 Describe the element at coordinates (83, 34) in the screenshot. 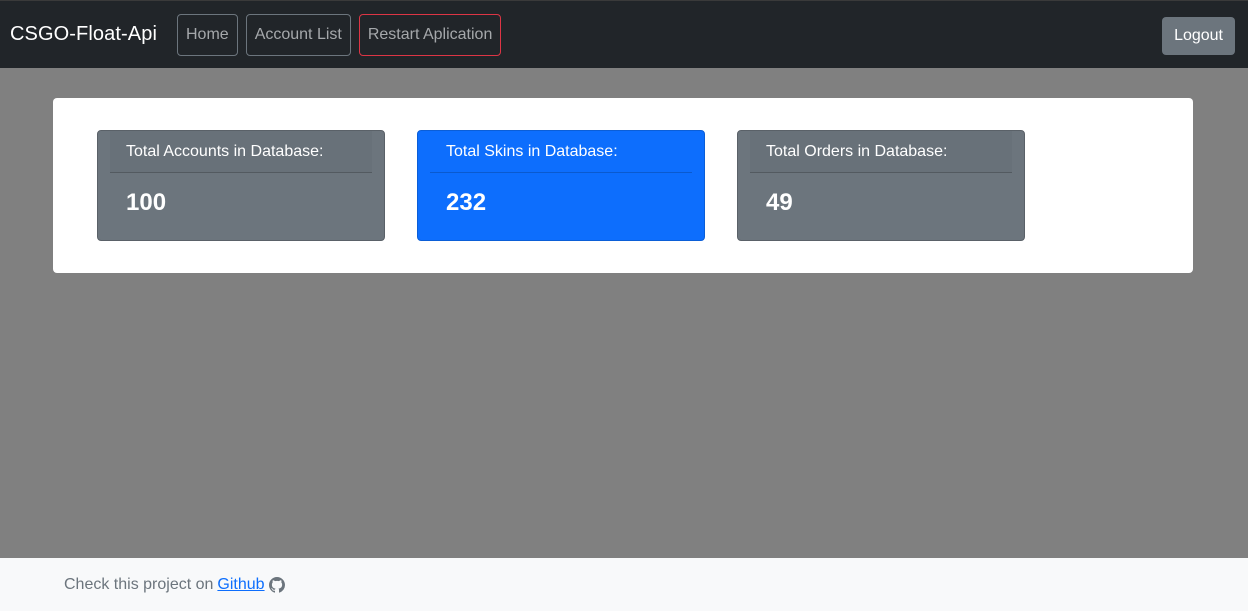

I see `brand: CSGO-Float-Api` at that location.